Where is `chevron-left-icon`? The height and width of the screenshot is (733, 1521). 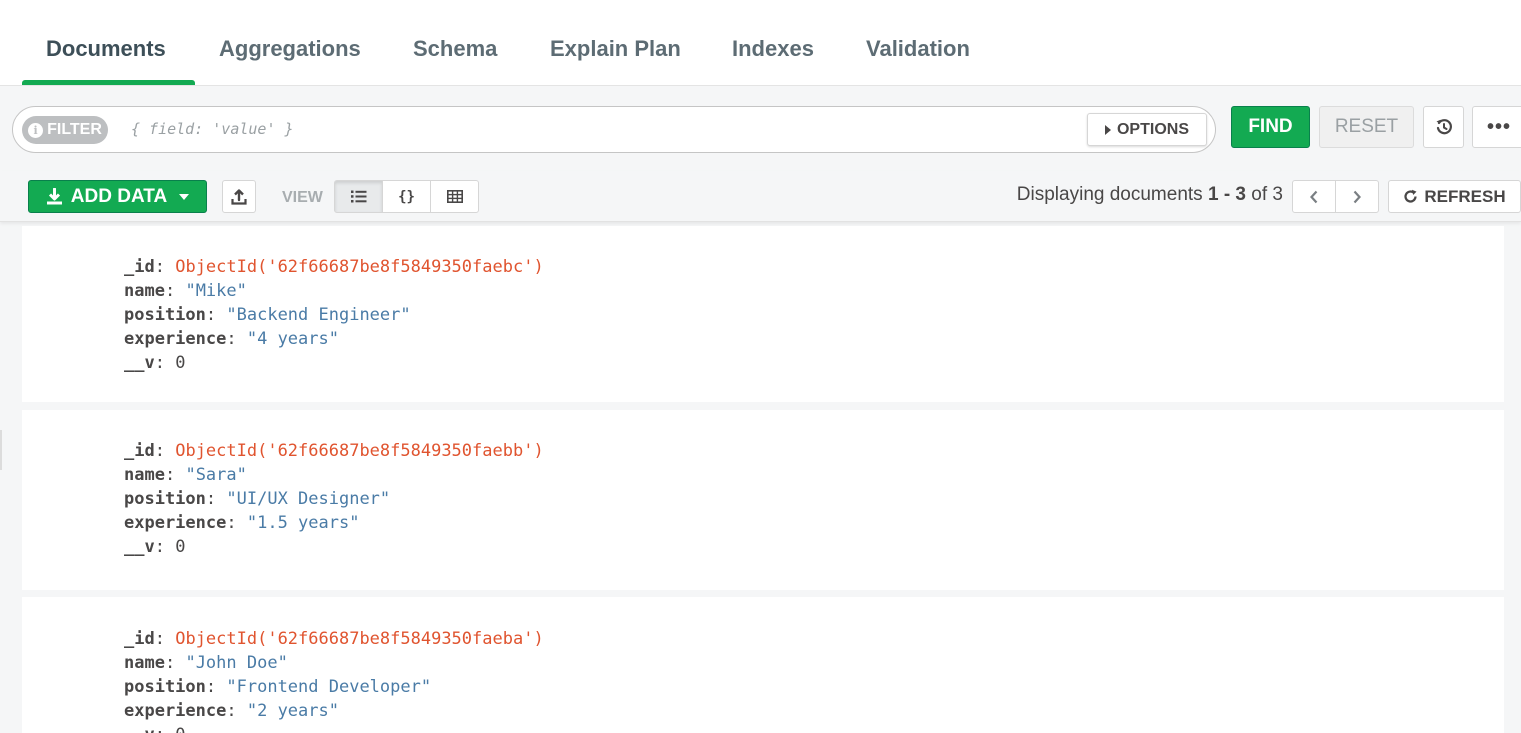
chevron-left-icon is located at coordinates (1314, 196).